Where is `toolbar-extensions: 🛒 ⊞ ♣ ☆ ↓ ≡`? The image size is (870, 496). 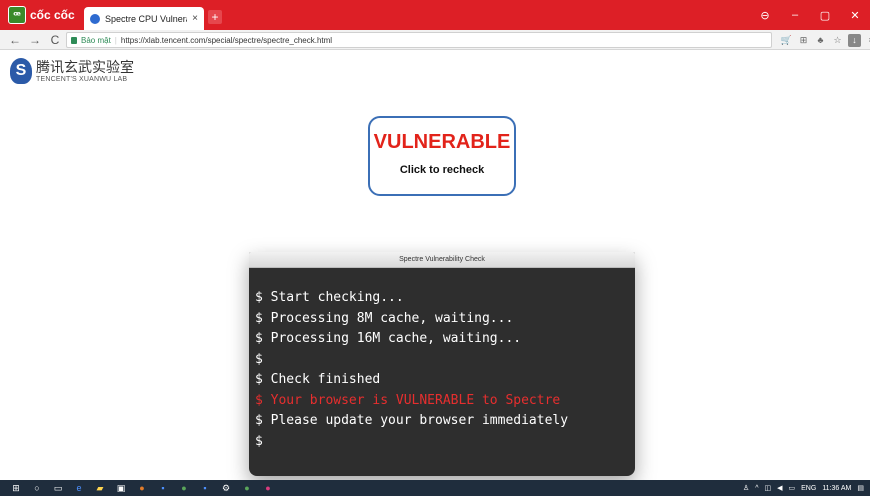 toolbar-extensions: 🛒 ⊞ ♣ ☆ ↓ ≡ is located at coordinates (825, 40).